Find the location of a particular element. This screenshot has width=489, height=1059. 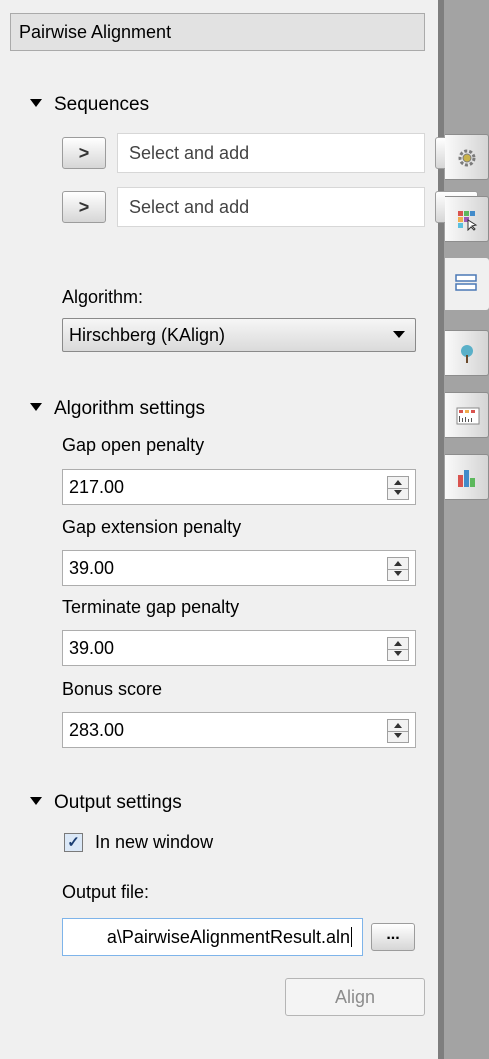

tree-icon is located at coordinates (467, 354).